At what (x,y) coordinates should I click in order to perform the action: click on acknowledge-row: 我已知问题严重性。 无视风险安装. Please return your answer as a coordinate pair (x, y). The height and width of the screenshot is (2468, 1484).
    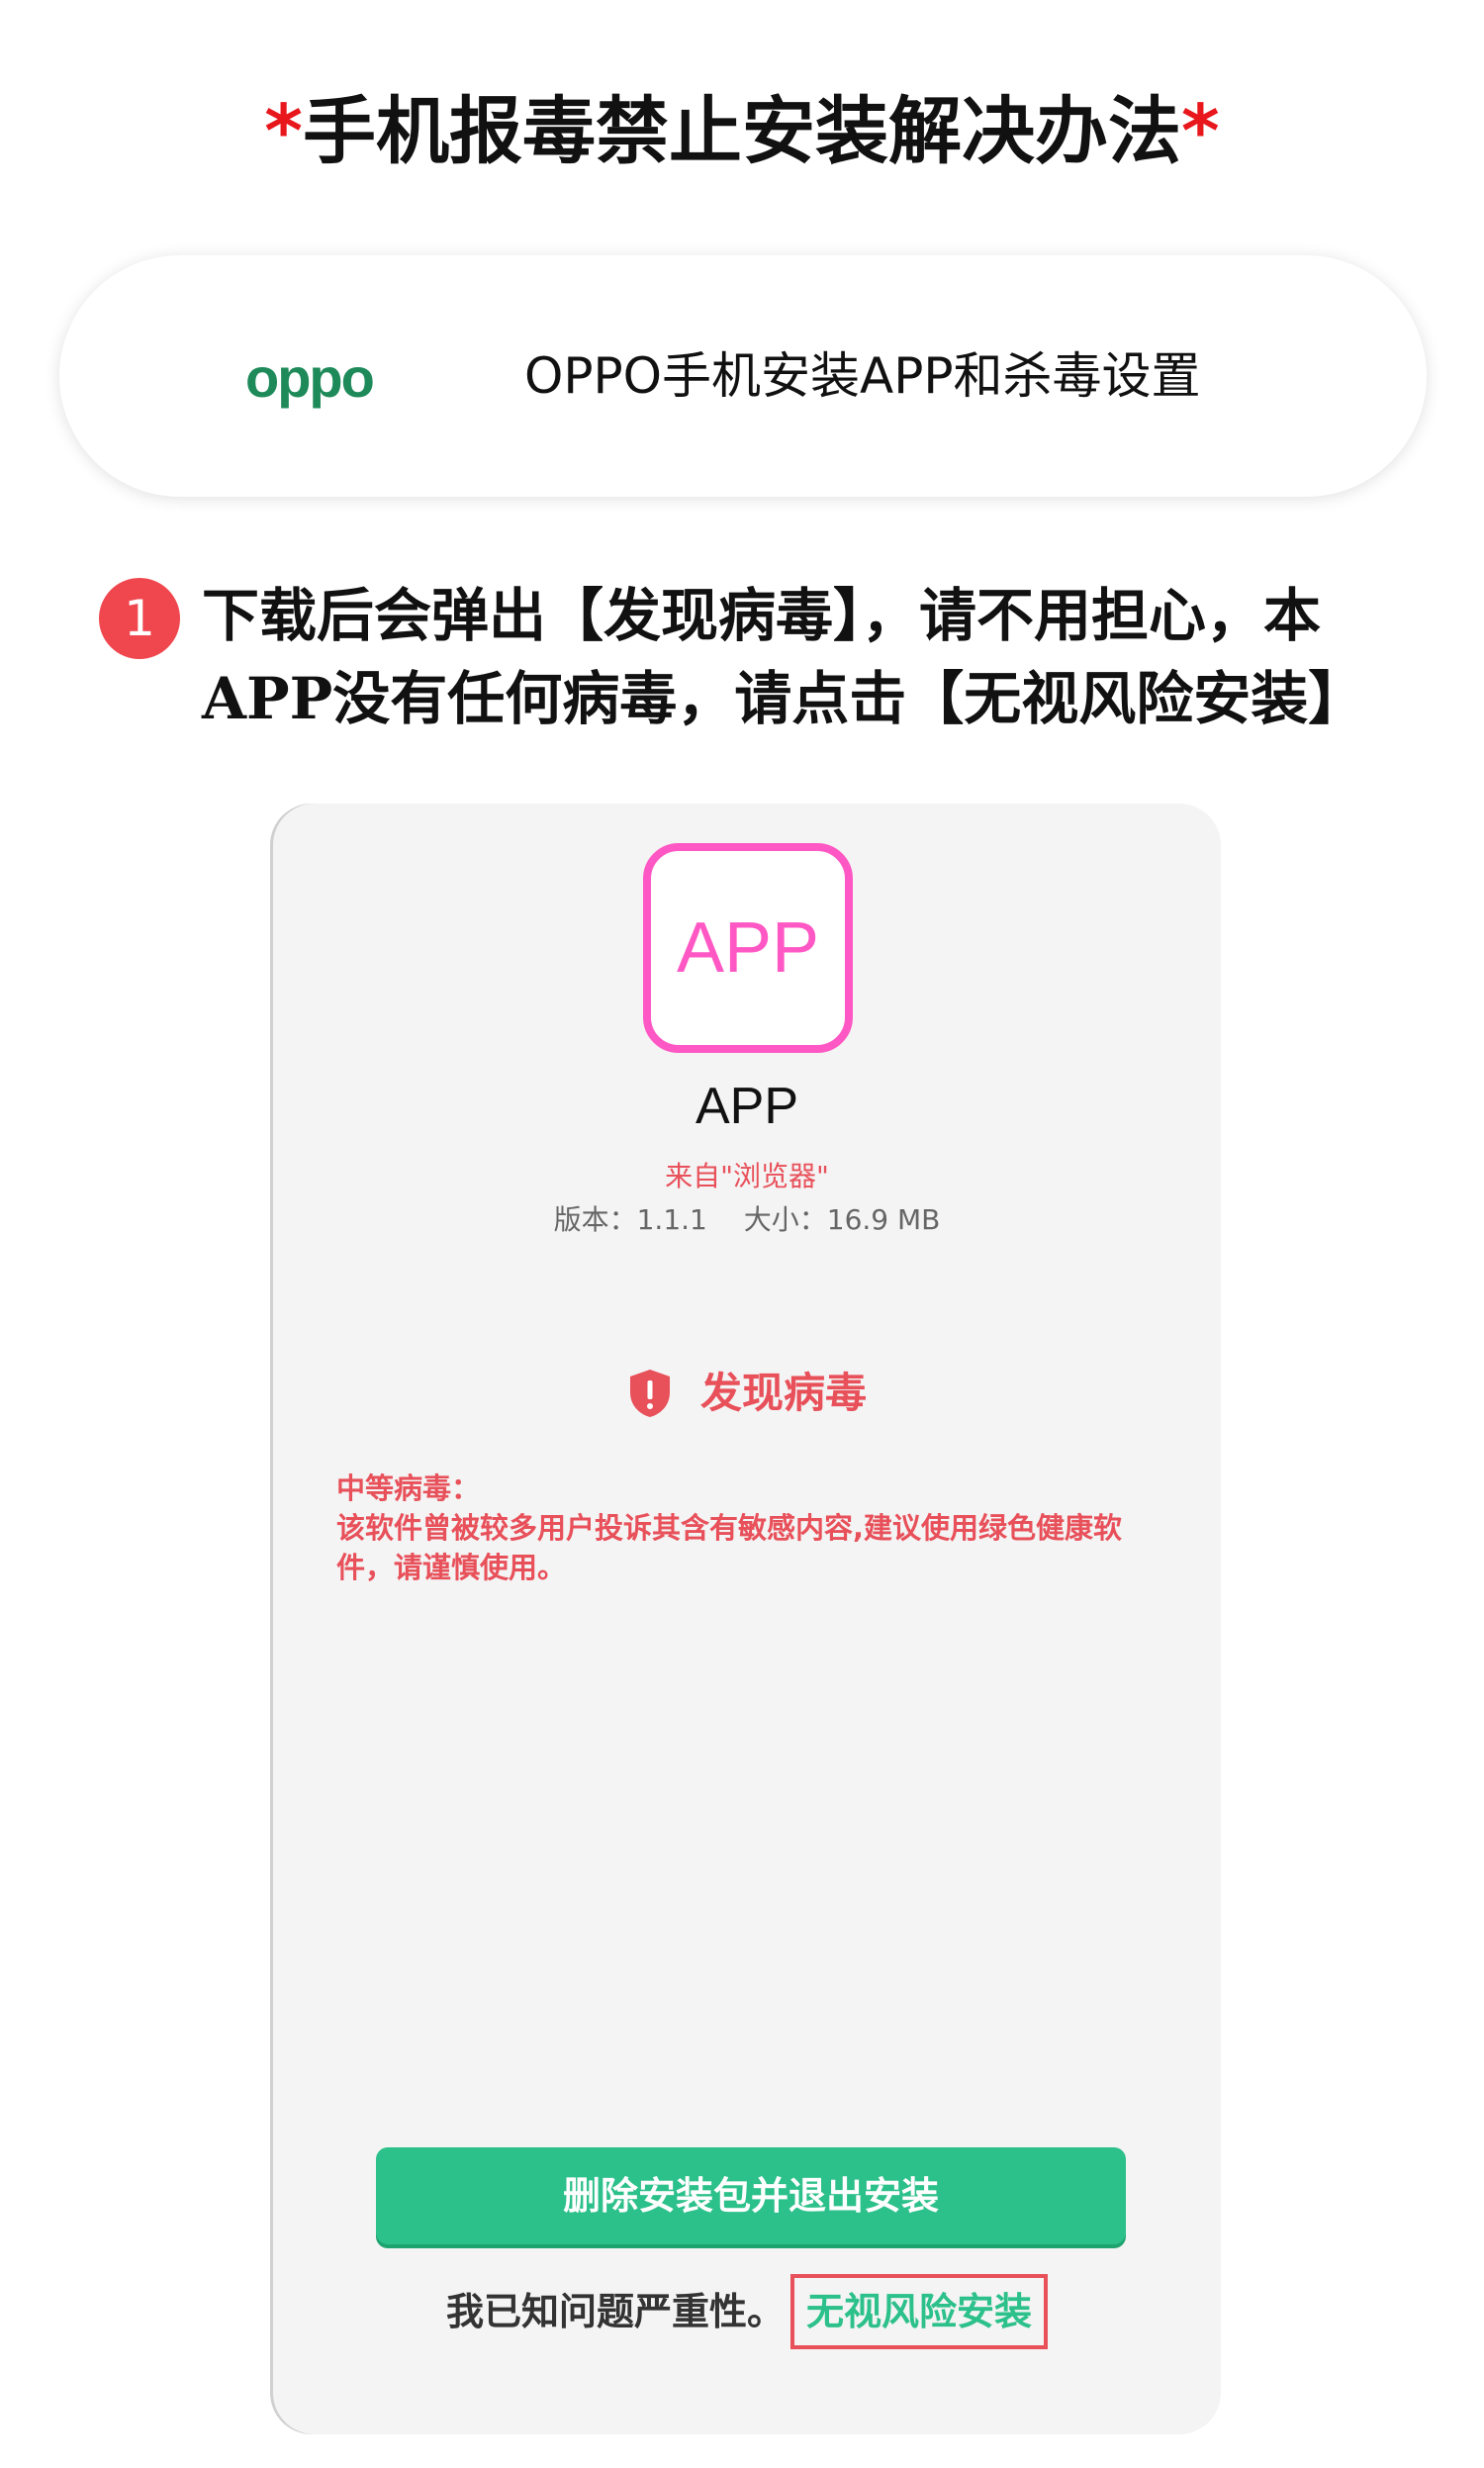
    Looking at the image, I should click on (747, 2311).